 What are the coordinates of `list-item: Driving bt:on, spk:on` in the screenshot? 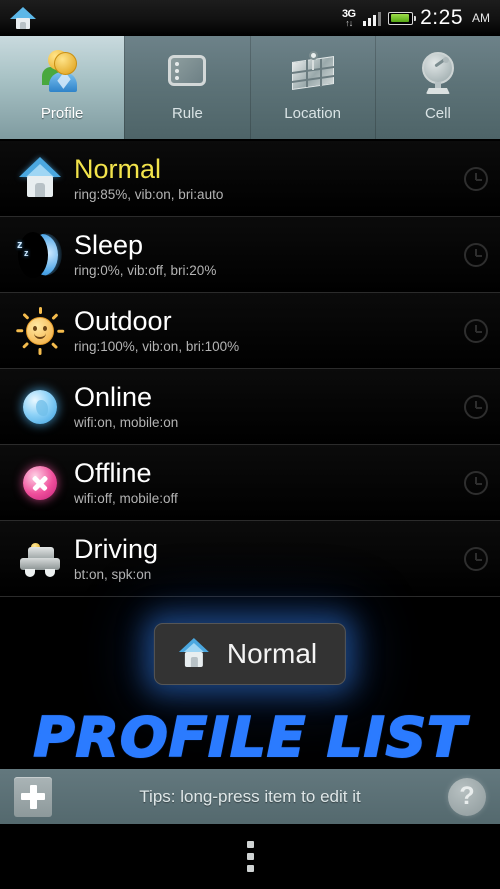 It's located at (250, 559).